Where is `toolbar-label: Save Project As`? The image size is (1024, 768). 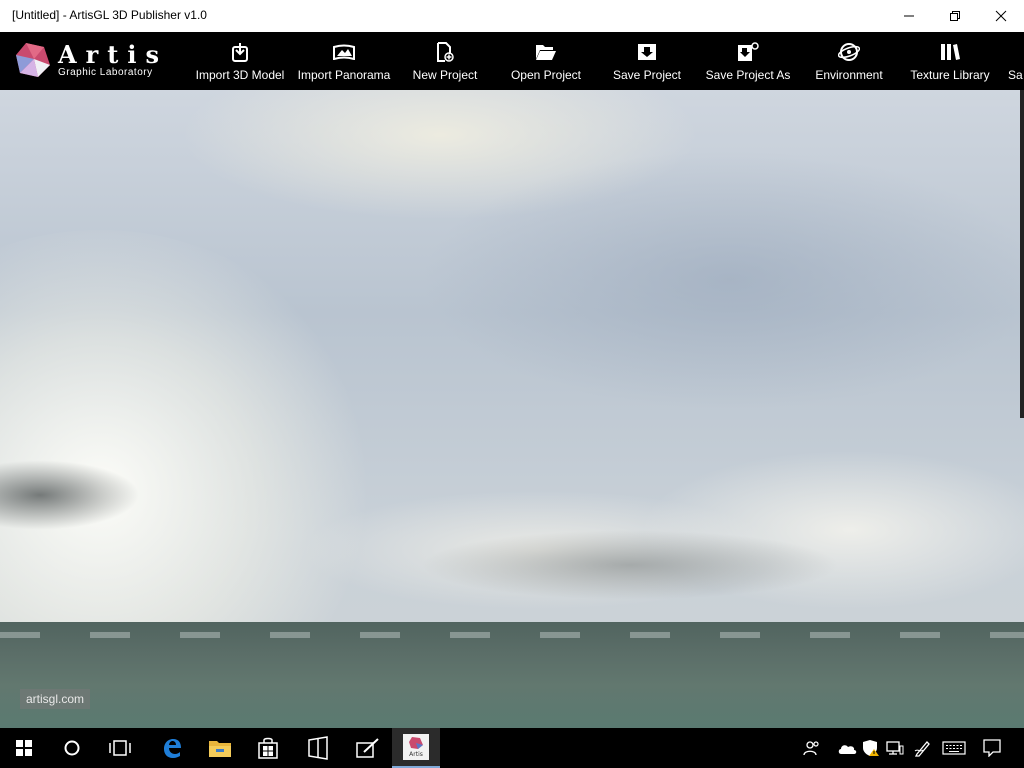
toolbar-label: Save Project As is located at coordinates (748, 75).